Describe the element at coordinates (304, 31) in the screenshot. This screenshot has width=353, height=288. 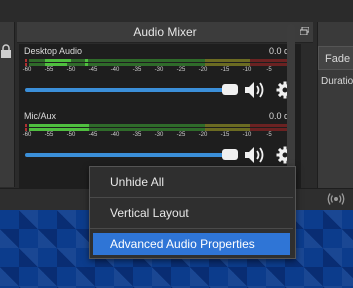
I see `float-icon` at that location.